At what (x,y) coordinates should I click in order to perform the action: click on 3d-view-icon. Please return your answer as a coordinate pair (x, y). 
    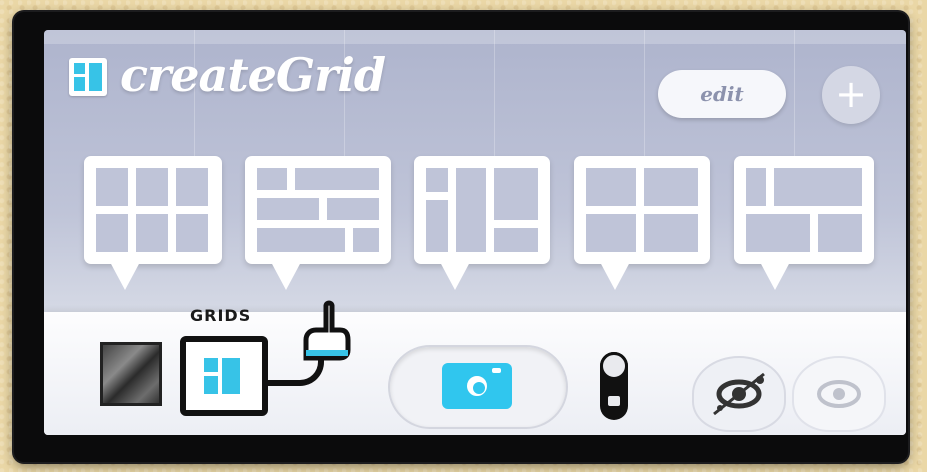
    Looking at the image, I should click on (739, 394).